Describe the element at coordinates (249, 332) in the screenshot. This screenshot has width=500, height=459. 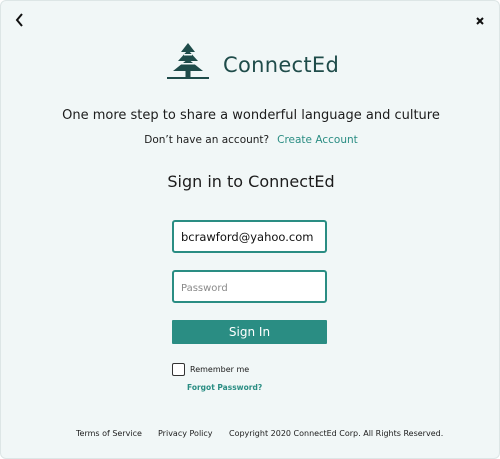
I see `sign-in-button: Sign In` at that location.